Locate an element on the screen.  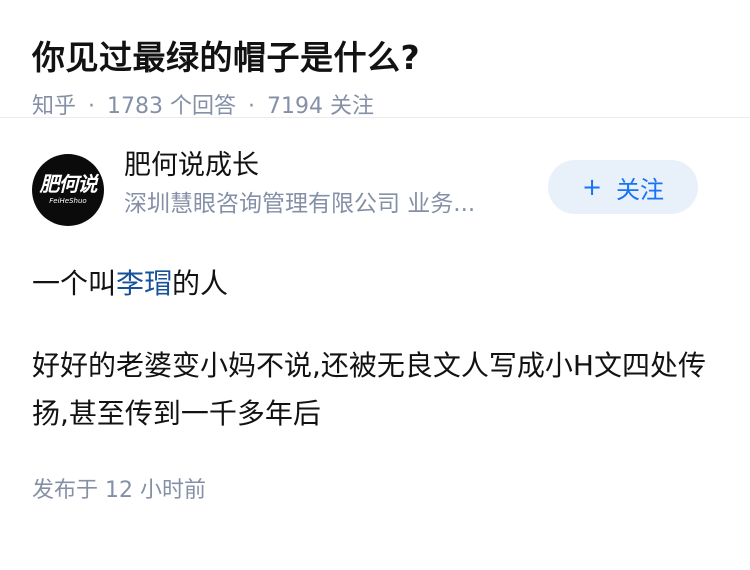
answer-count: 1783 个回答 is located at coordinates (171, 106).